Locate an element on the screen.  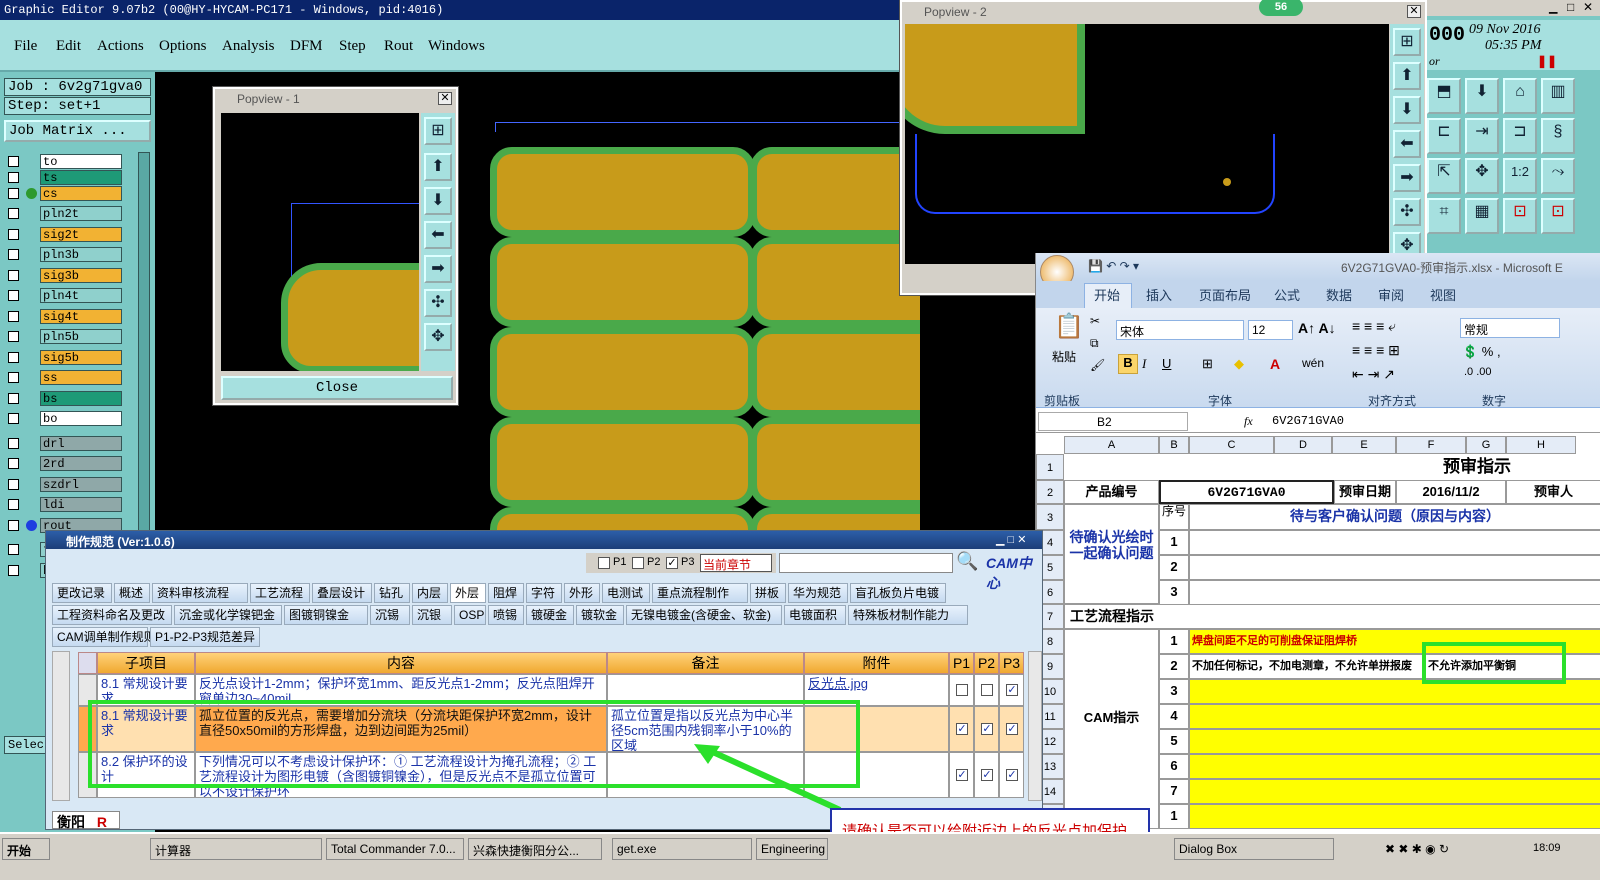
pan-up-icon: ⬆ is located at coordinates (1407, 76).